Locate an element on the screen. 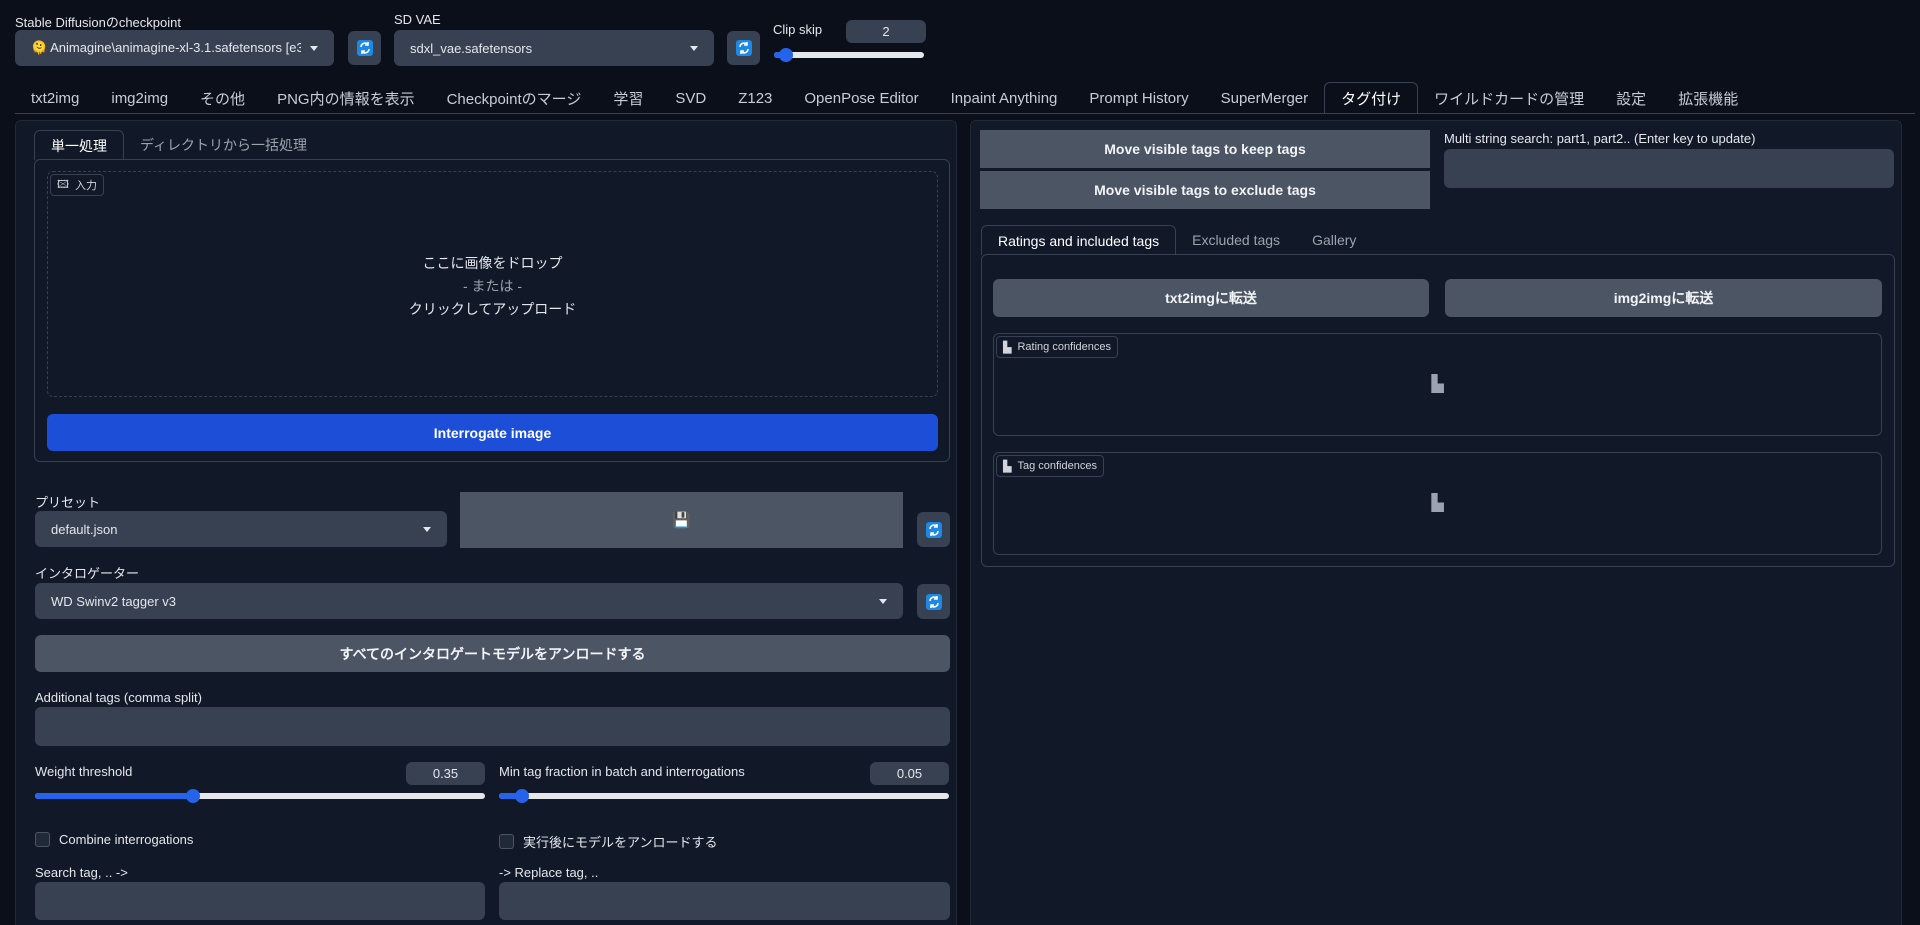 The height and width of the screenshot is (925, 1920). unload-after-checkbox is located at coordinates (506, 841).